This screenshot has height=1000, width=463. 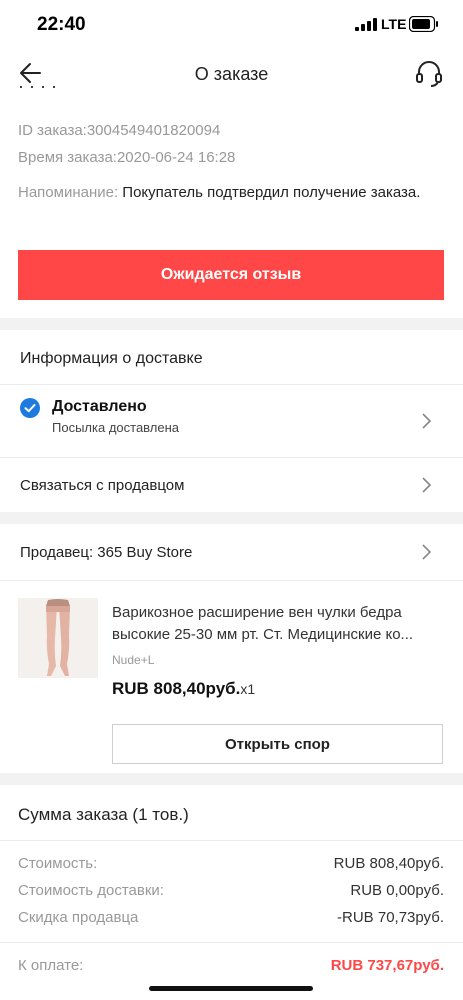 I want to click on order-time: Время заказа:2020-06-24 16:28, so click(x=127, y=157).